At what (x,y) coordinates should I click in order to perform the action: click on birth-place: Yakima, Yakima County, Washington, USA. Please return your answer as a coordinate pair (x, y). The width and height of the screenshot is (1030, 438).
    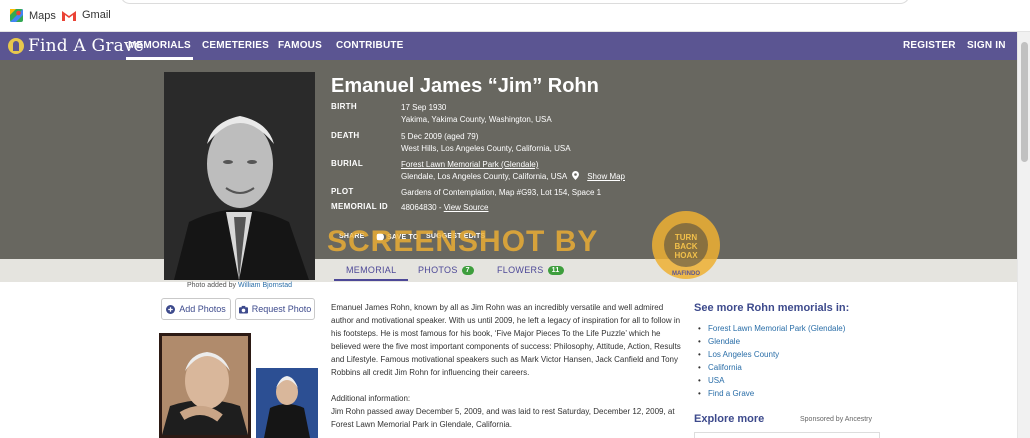
    Looking at the image, I should click on (476, 119).